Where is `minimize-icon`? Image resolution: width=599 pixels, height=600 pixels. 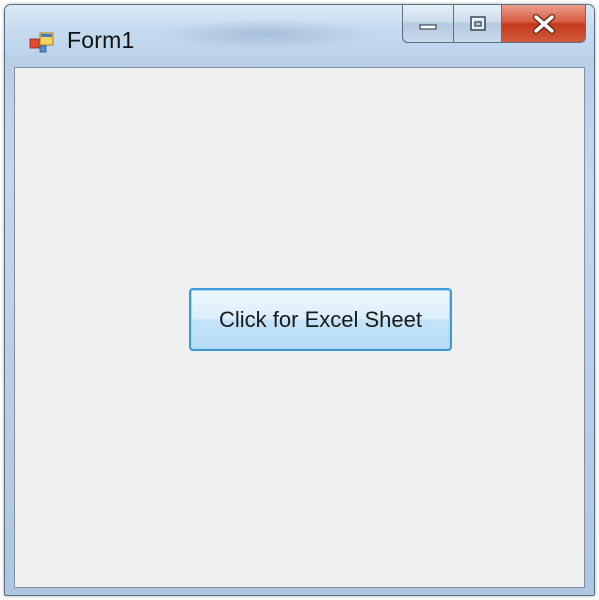
minimize-icon is located at coordinates (428, 26).